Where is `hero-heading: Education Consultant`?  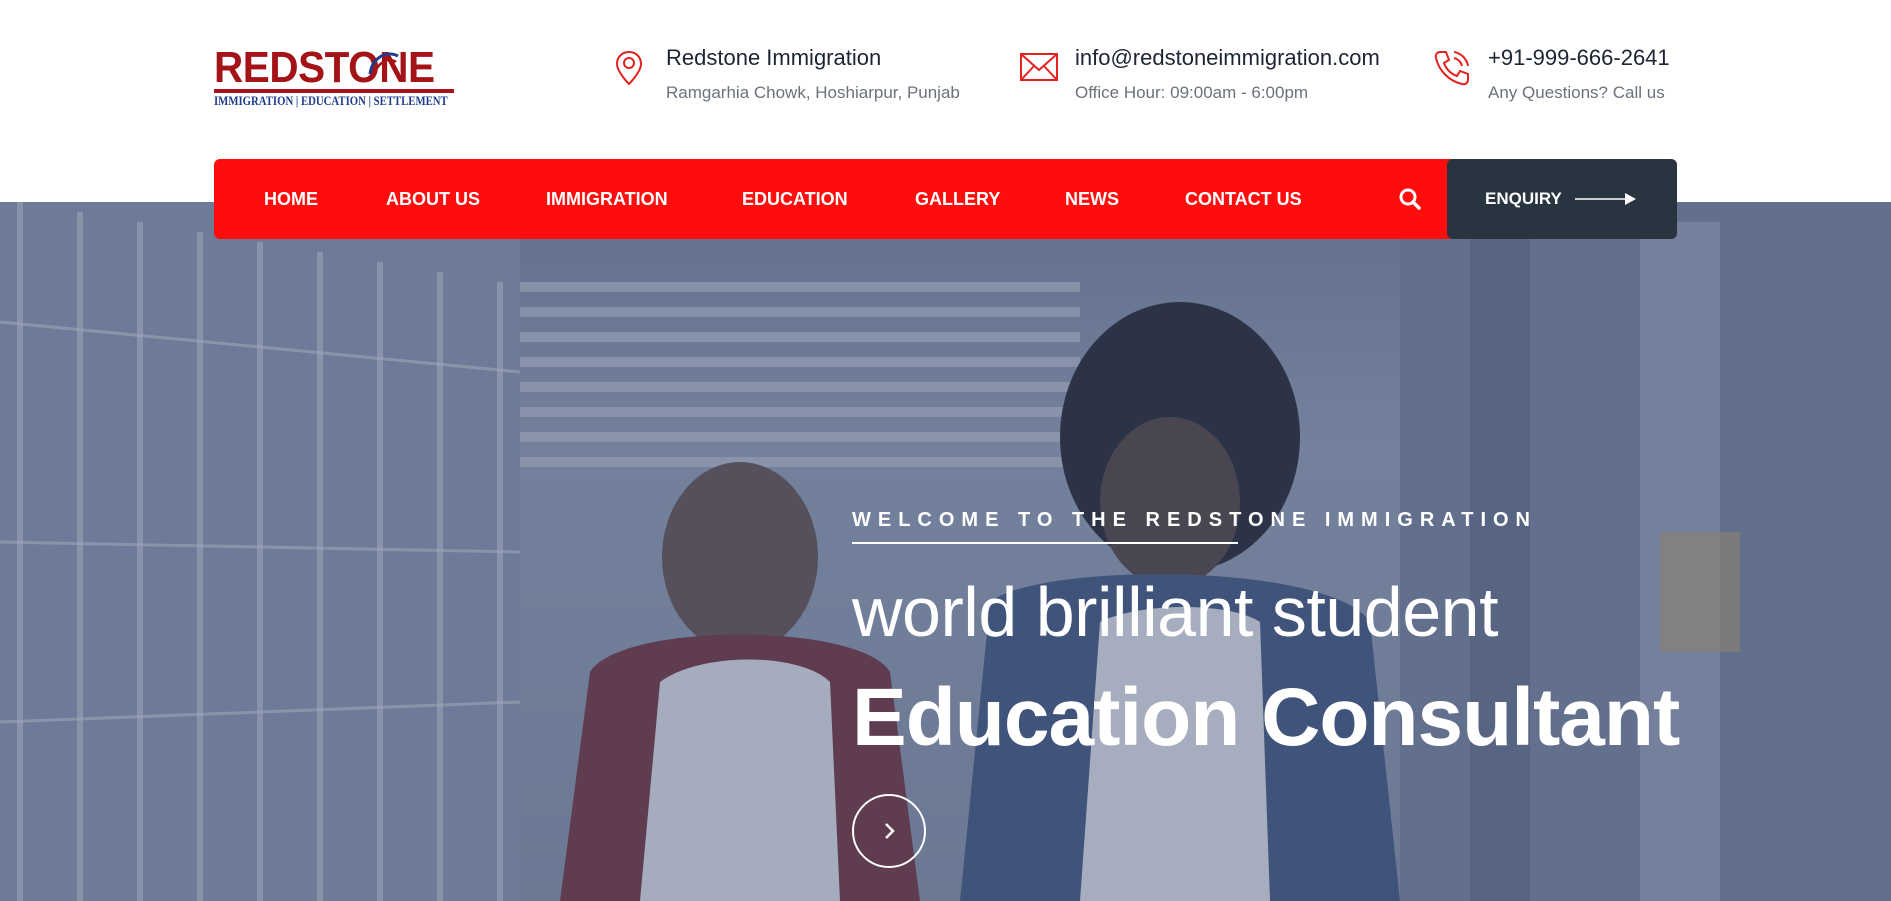 hero-heading: Education Consultant is located at coordinates (1266, 717).